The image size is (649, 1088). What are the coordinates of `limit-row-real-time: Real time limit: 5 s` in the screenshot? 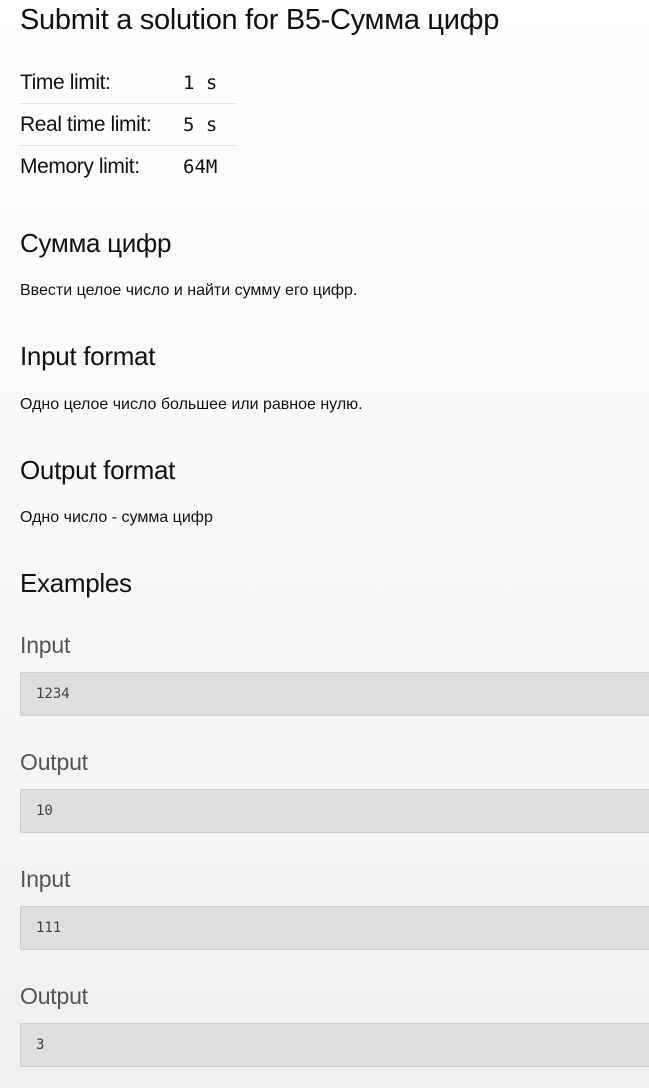 It's located at (127, 125).